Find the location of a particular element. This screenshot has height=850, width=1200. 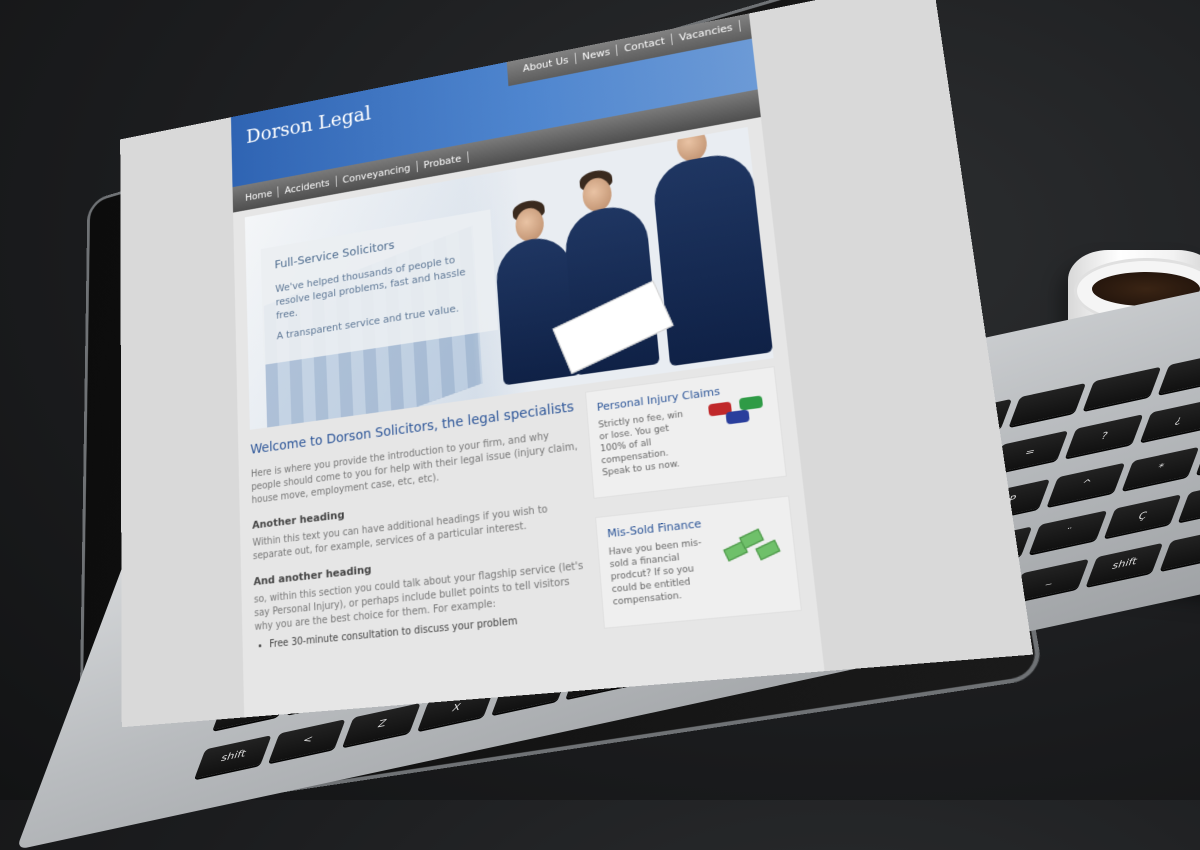

nav-contact: Contact is located at coordinates (644, 44).